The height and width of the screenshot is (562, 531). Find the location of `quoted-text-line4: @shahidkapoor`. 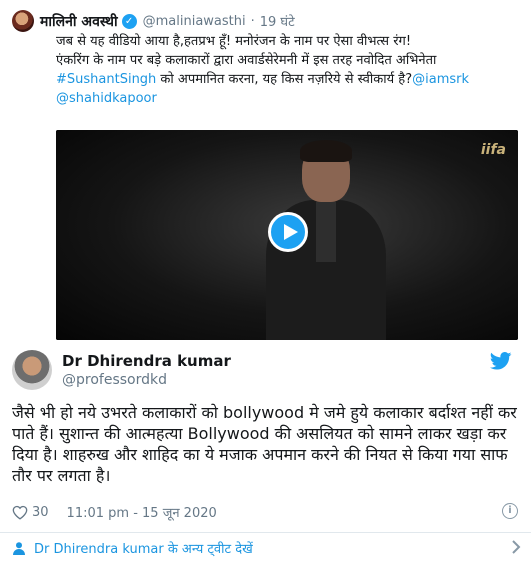

quoted-text-line4: @shahidkapoor is located at coordinates (287, 98).